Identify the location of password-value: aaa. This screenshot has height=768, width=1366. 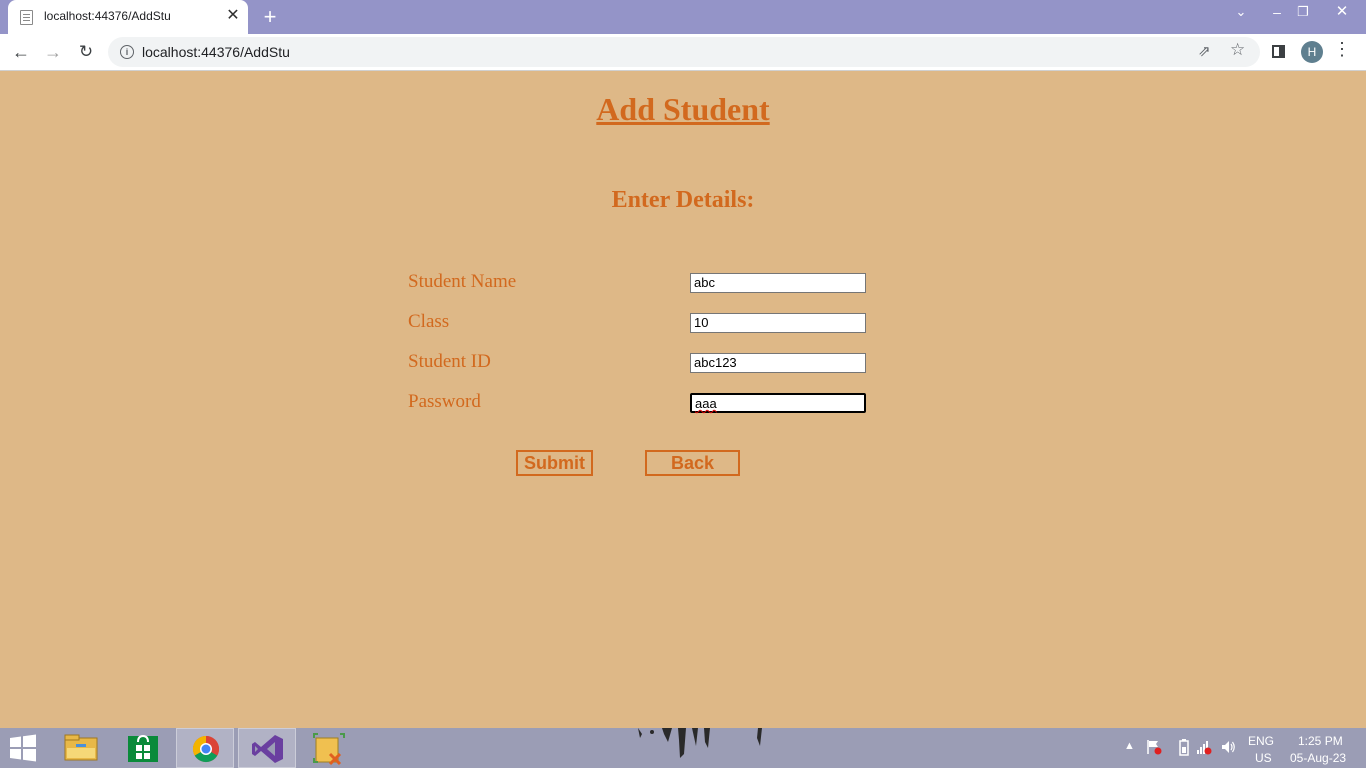
(706, 403).